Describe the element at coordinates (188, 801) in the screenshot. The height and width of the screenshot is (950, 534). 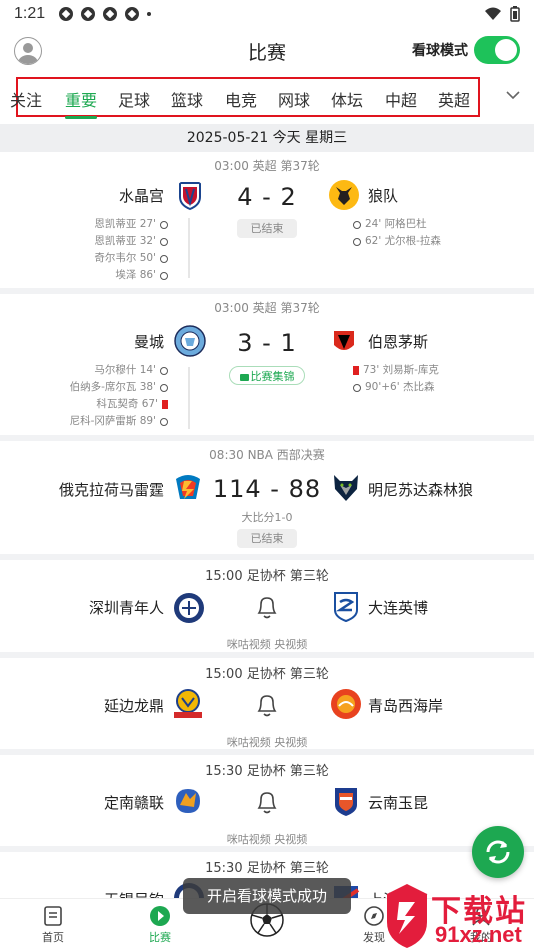
I see `dingnan-ganlian-logo-icon` at that location.